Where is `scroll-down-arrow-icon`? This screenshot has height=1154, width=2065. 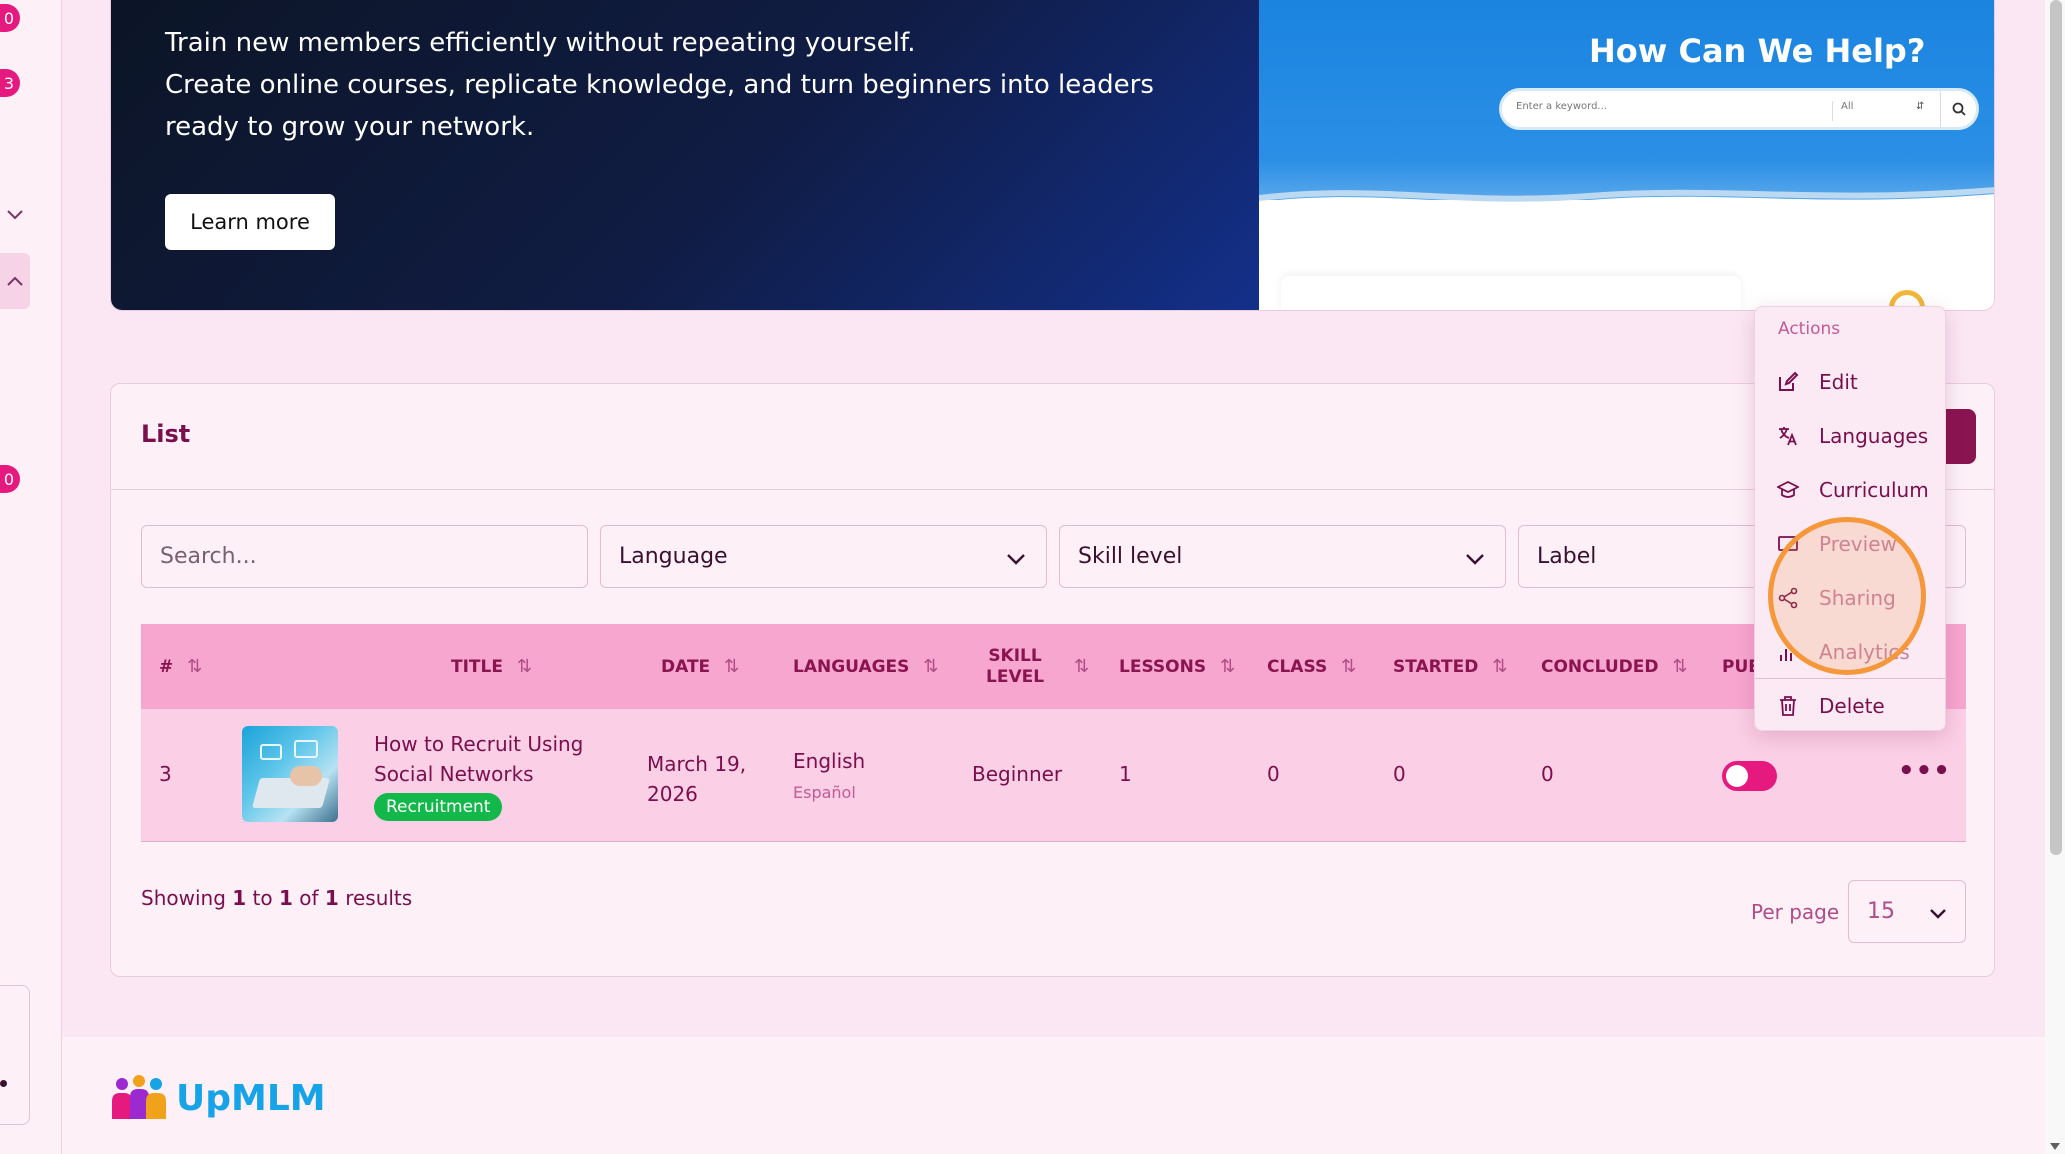 scroll-down-arrow-icon is located at coordinates (2055, 1146).